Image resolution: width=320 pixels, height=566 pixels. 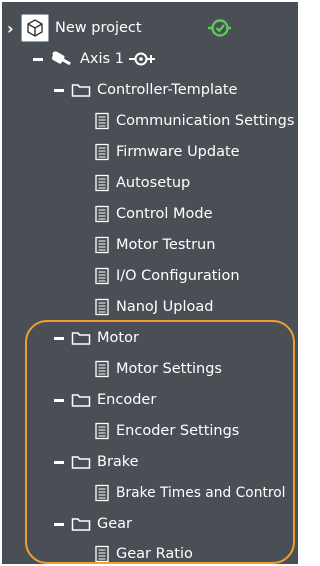 I want to click on tree-node-gear: Gear, so click(x=150, y=524).